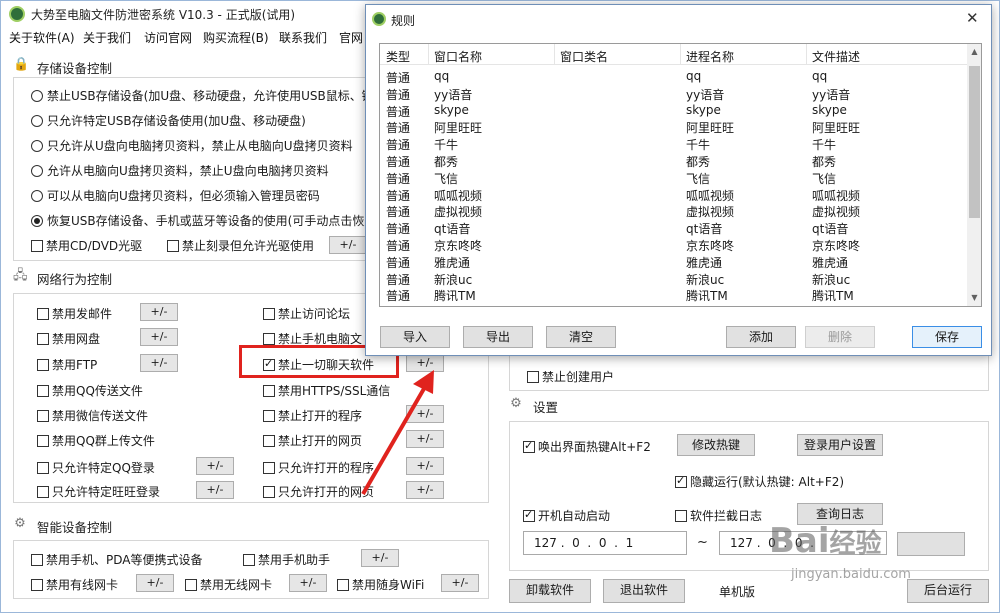  What do you see at coordinates (673, 143) in the screenshot?
I see `table-row: 普通 千牛 千牛 千牛` at bounding box center [673, 143].